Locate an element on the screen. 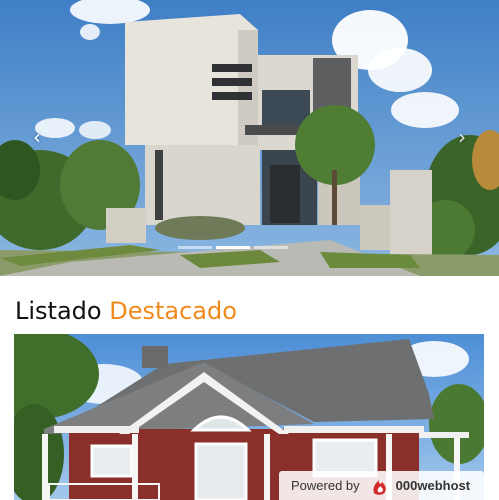  carousel-indicators is located at coordinates (233, 247).